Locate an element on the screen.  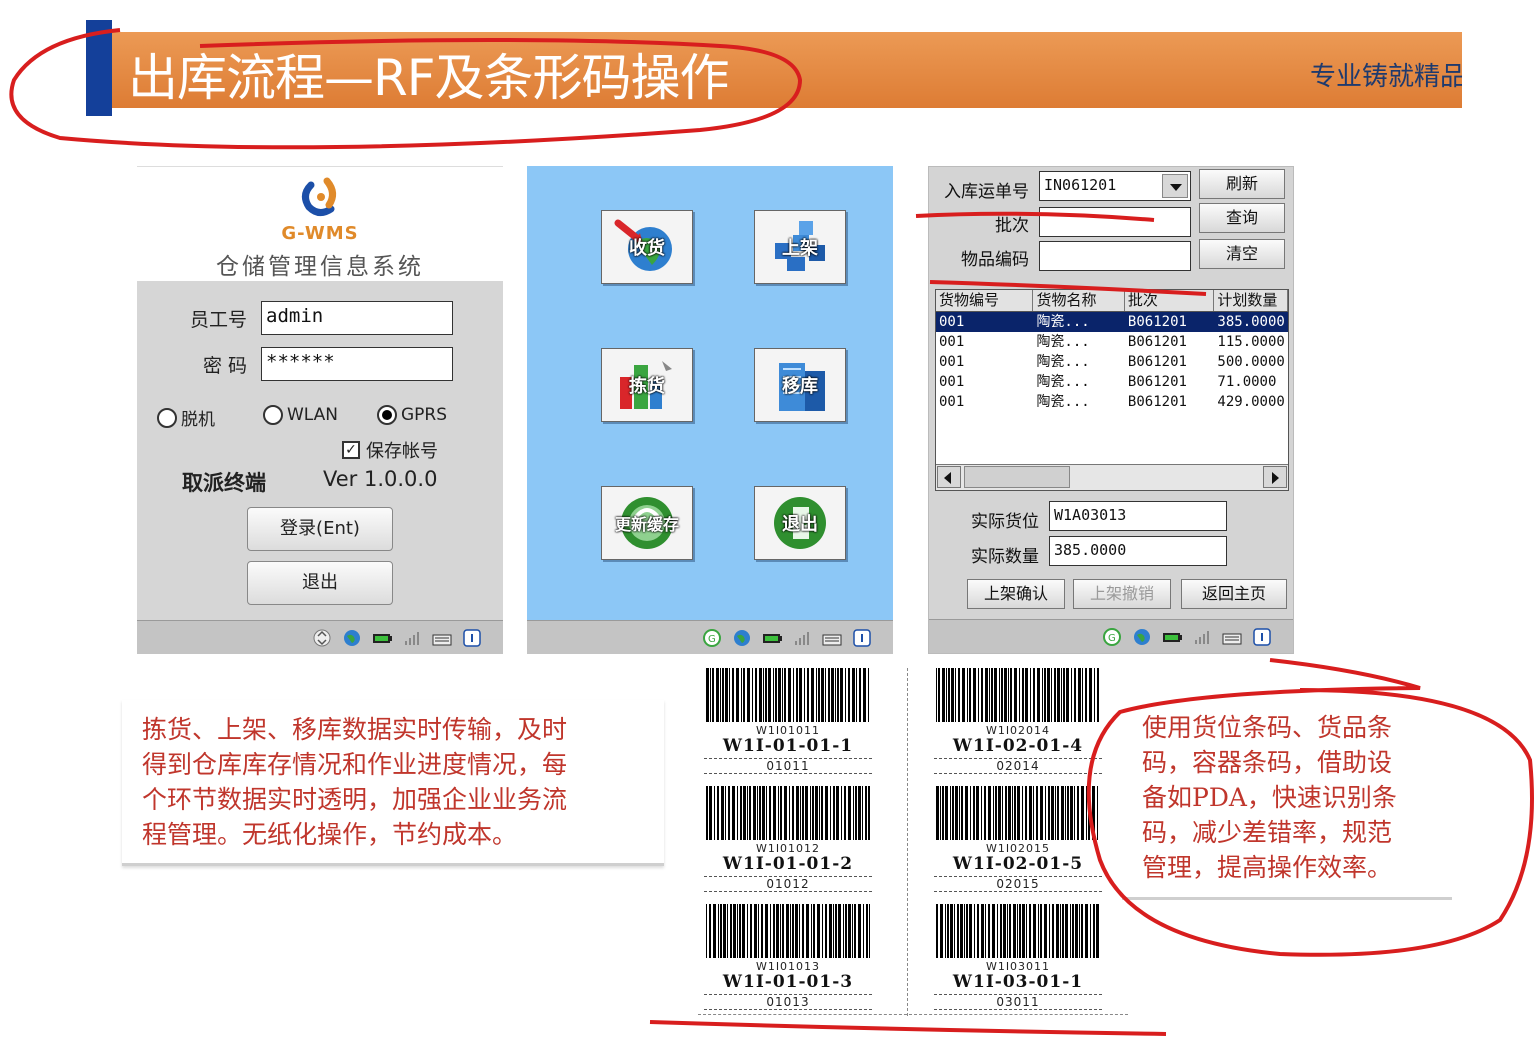
chevron-left-icon is located at coordinates (949, 477).